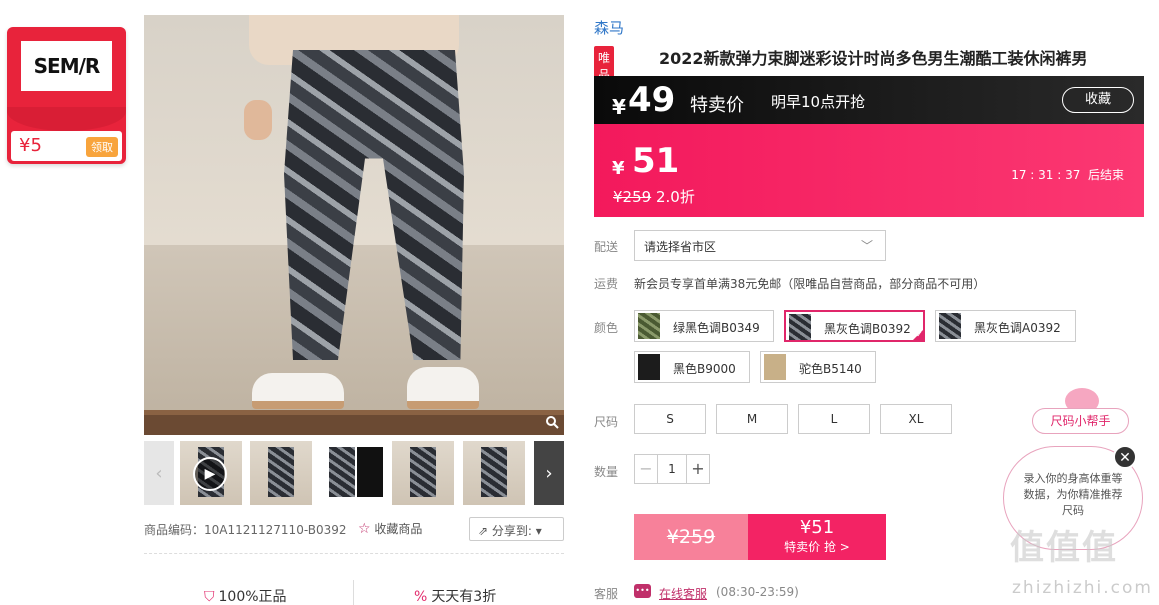  I want to click on play-icon: ▶, so click(210, 474).